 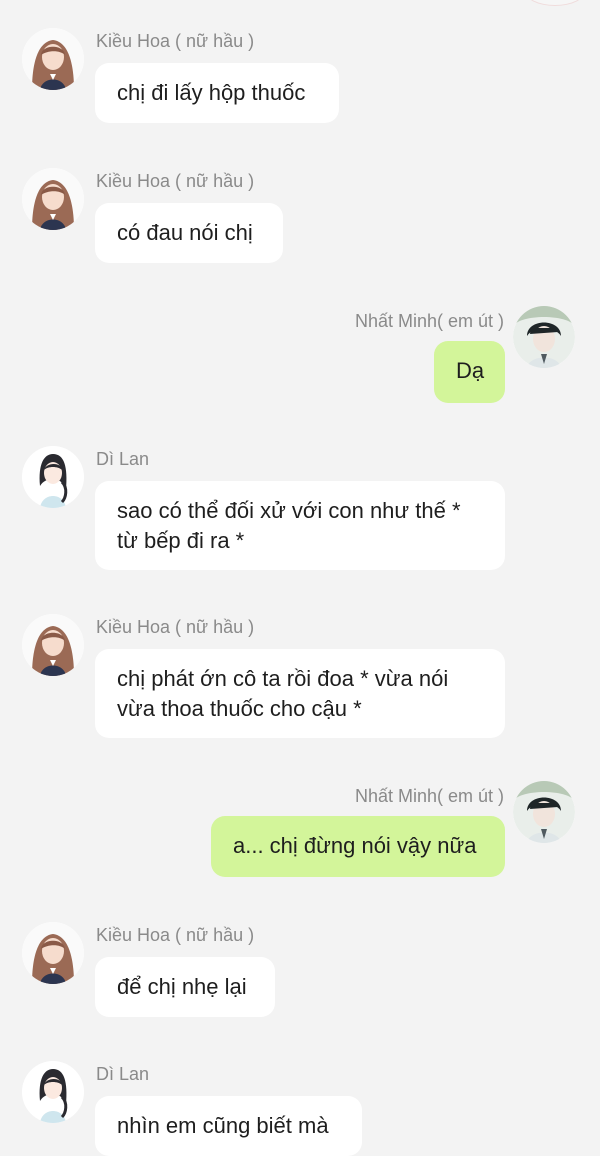 I want to click on message-bubble: Dạ, so click(x=469, y=372).